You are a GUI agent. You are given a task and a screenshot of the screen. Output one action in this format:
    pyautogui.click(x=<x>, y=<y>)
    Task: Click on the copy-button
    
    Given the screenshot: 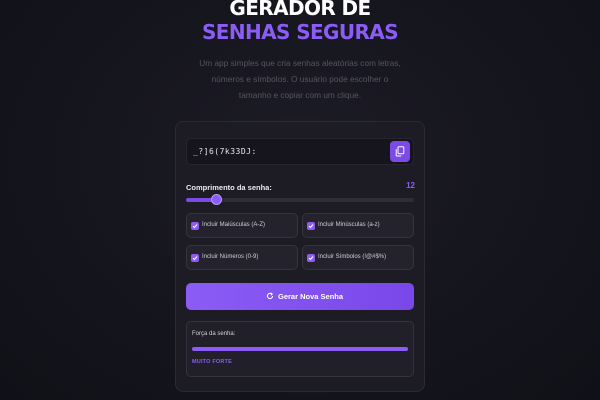 What is the action you would take?
    pyautogui.click(x=400, y=151)
    